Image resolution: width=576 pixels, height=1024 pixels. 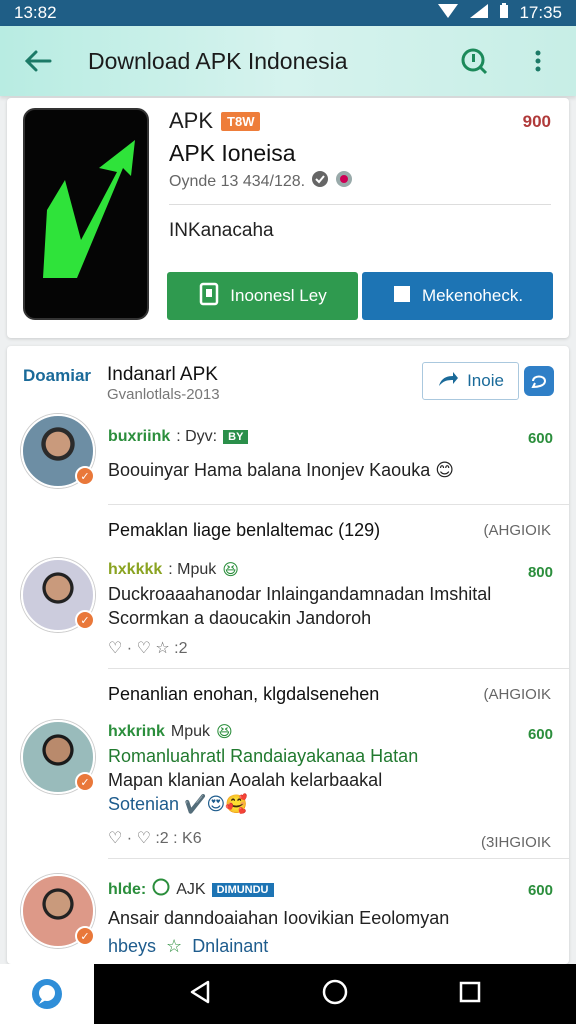 I want to click on review-text: Boouinyar Hama balana Inonjev Kaouka 😊, so click(x=328, y=470).